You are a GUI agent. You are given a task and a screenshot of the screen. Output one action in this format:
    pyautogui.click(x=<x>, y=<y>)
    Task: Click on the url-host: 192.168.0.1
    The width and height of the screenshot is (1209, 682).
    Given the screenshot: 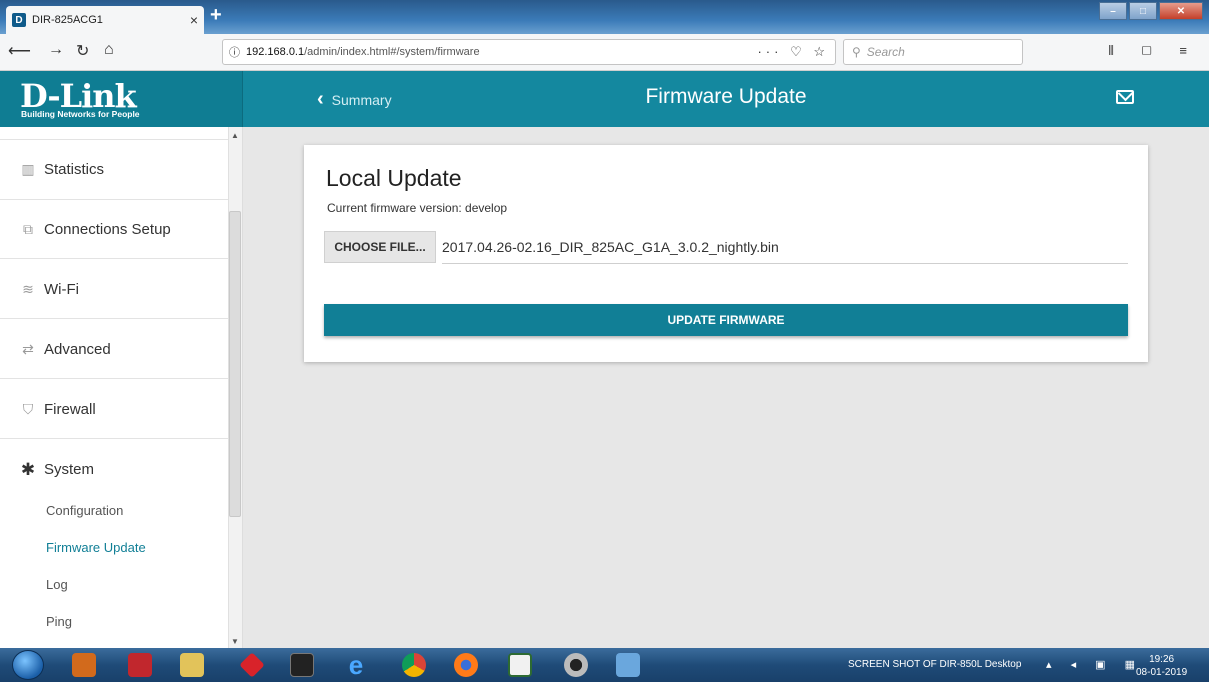 What is the action you would take?
    pyautogui.click(x=275, y=52)
    